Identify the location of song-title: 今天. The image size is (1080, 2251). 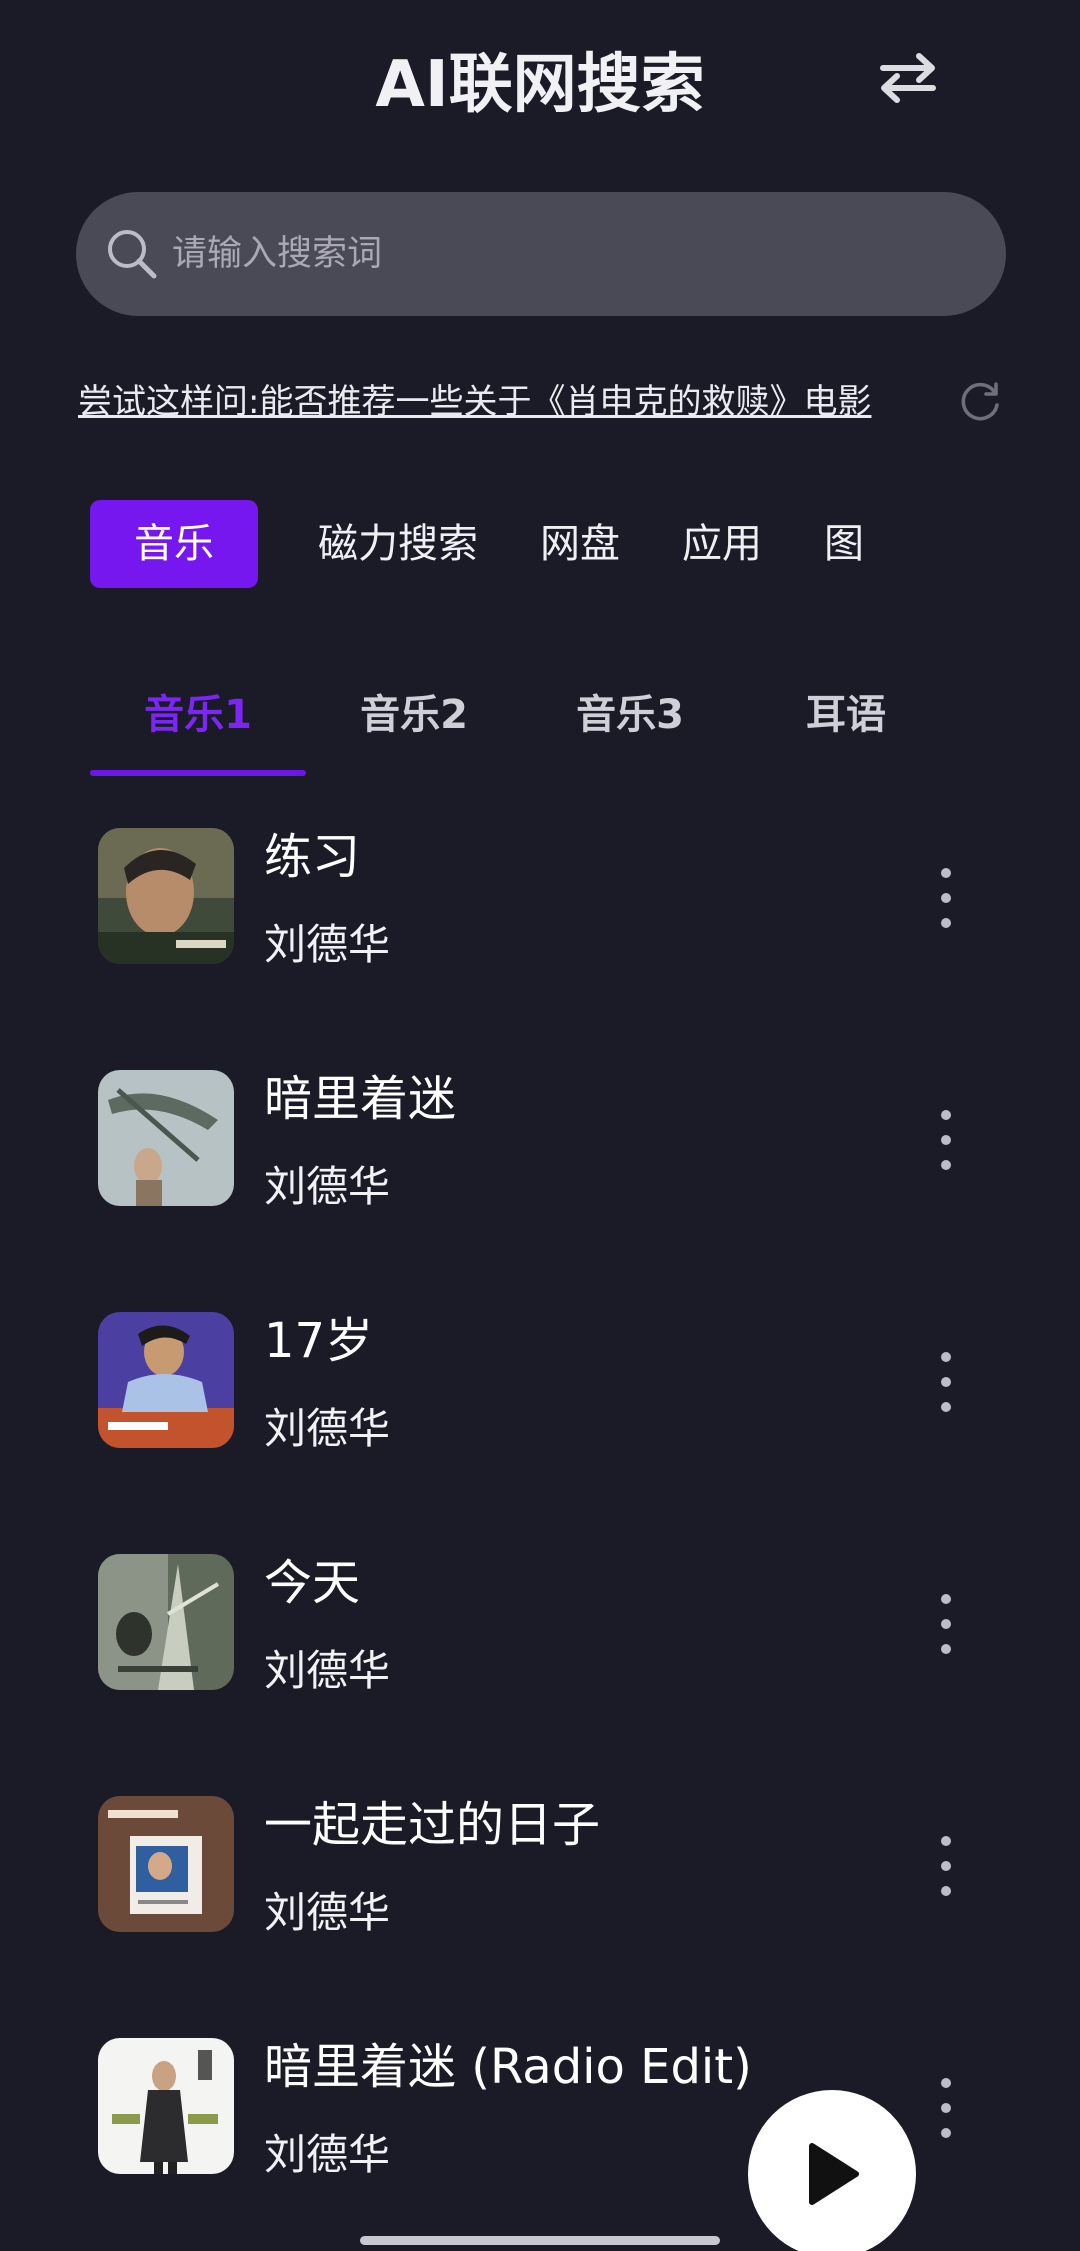
(312, 1583).